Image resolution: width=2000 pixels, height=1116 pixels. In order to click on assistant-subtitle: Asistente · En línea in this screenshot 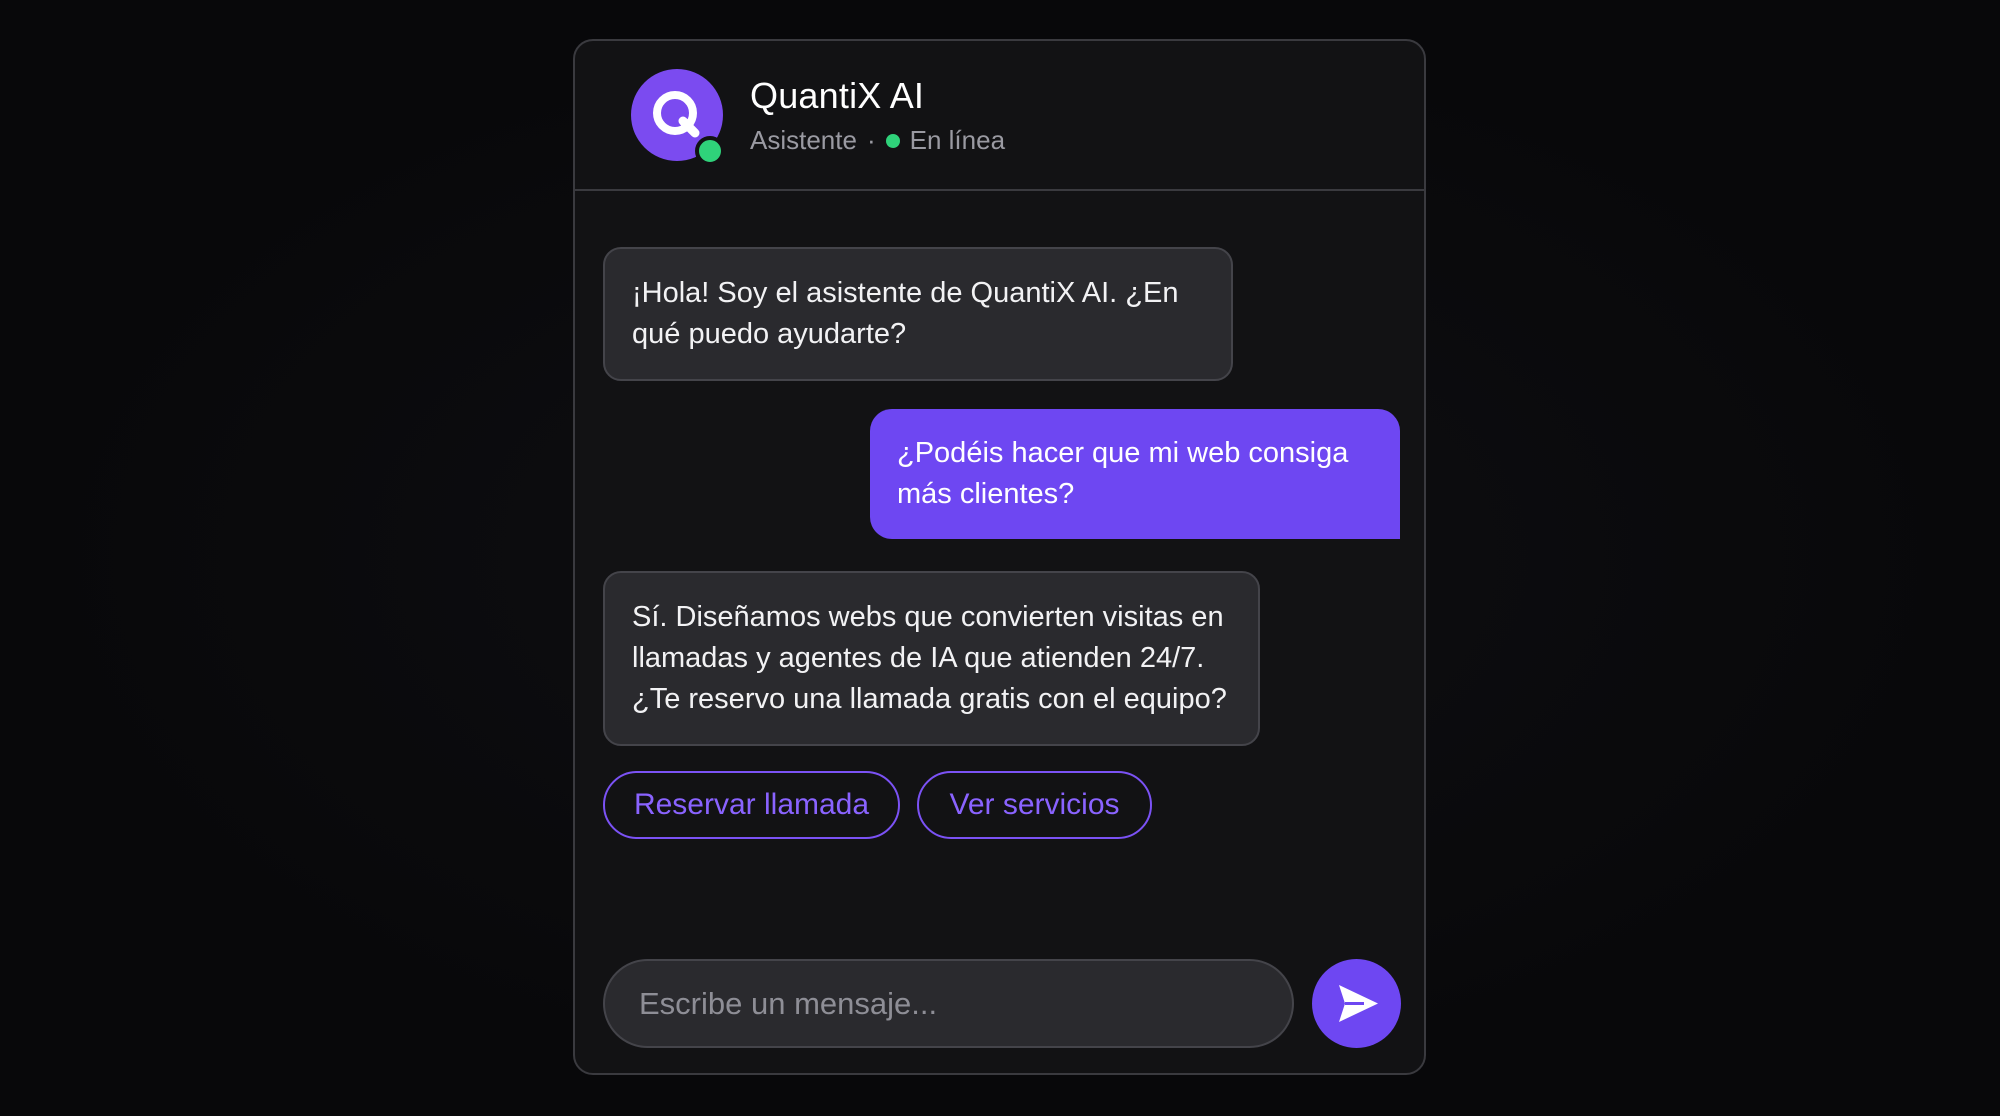, I will do `click(877, 140)`.